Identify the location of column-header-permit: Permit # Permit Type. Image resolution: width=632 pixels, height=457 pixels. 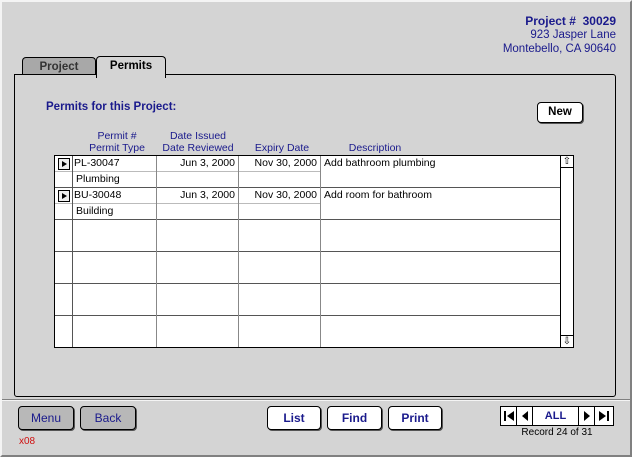
(117, 142).